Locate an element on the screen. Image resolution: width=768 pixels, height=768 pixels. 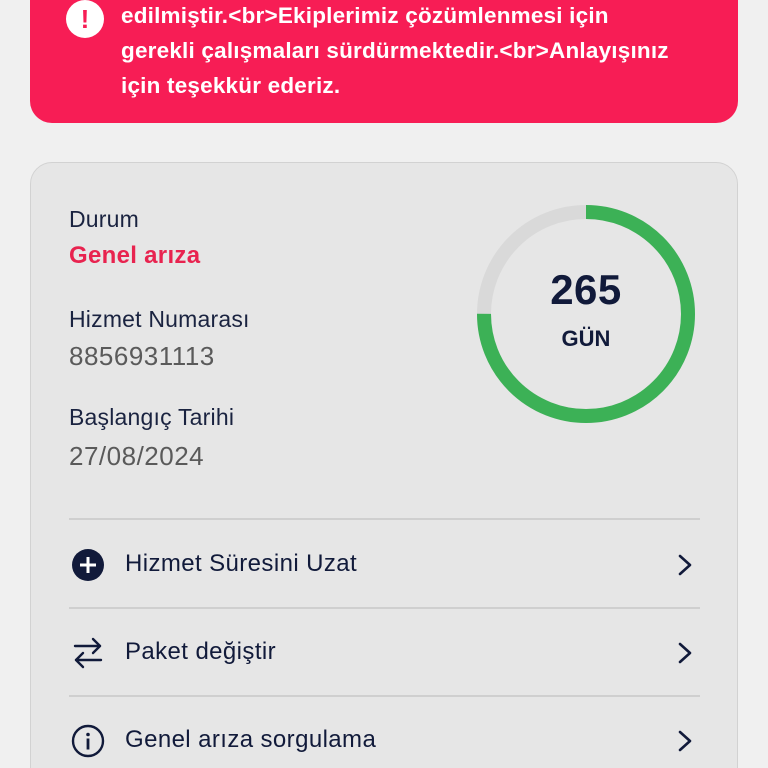
status-value: Genel arıza is located at coordinates (135, 255).